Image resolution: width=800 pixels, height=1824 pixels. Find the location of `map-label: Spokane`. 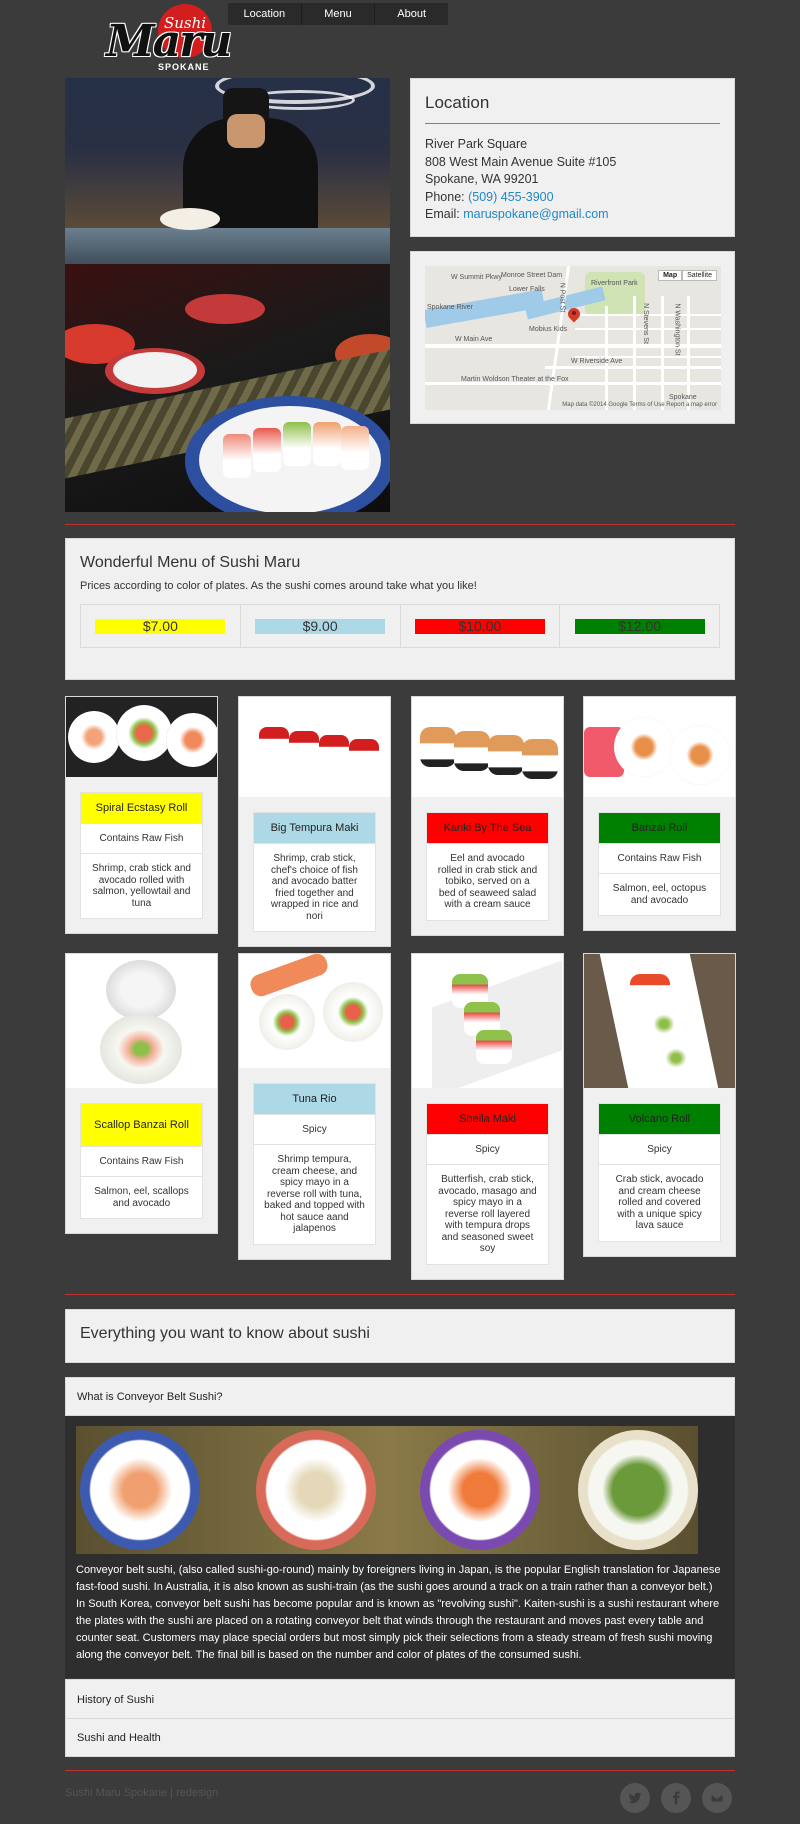

map-label: Spokane is located at coordinates (683, 397).